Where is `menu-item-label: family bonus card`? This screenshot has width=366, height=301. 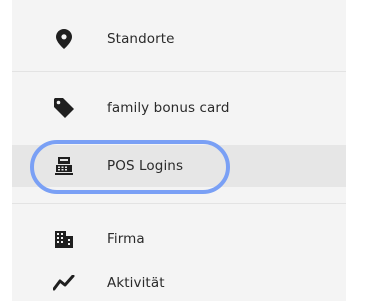 menu-item-label: family bonus card is located at coordinates (168, 108).